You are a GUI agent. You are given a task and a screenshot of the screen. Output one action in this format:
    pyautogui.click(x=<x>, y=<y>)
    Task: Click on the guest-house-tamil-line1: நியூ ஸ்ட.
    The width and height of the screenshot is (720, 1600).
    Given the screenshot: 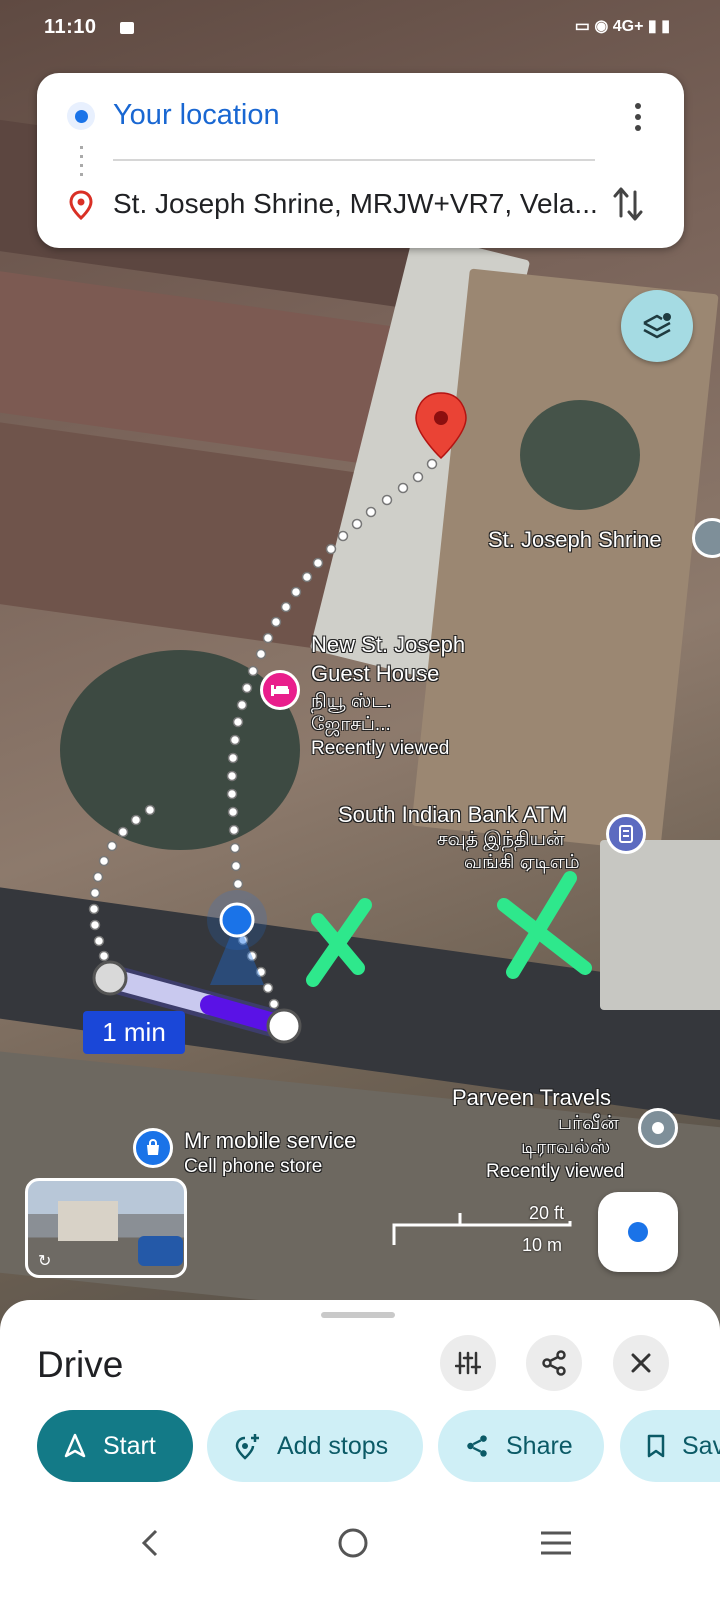 What is the action you would take?
    pyautogui.click(x=351, y=701)
    